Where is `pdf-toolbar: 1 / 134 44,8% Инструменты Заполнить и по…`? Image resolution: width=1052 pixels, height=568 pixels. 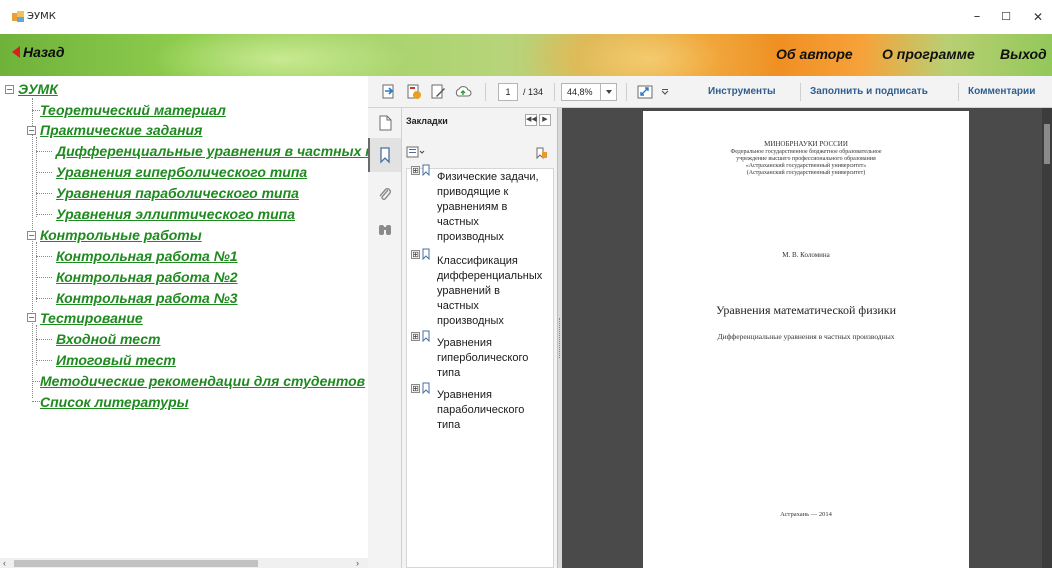 pdf-toolbar: 1 / 134 44,8% Инструменты Заполнить и по… is located at coordinates (710, 92).